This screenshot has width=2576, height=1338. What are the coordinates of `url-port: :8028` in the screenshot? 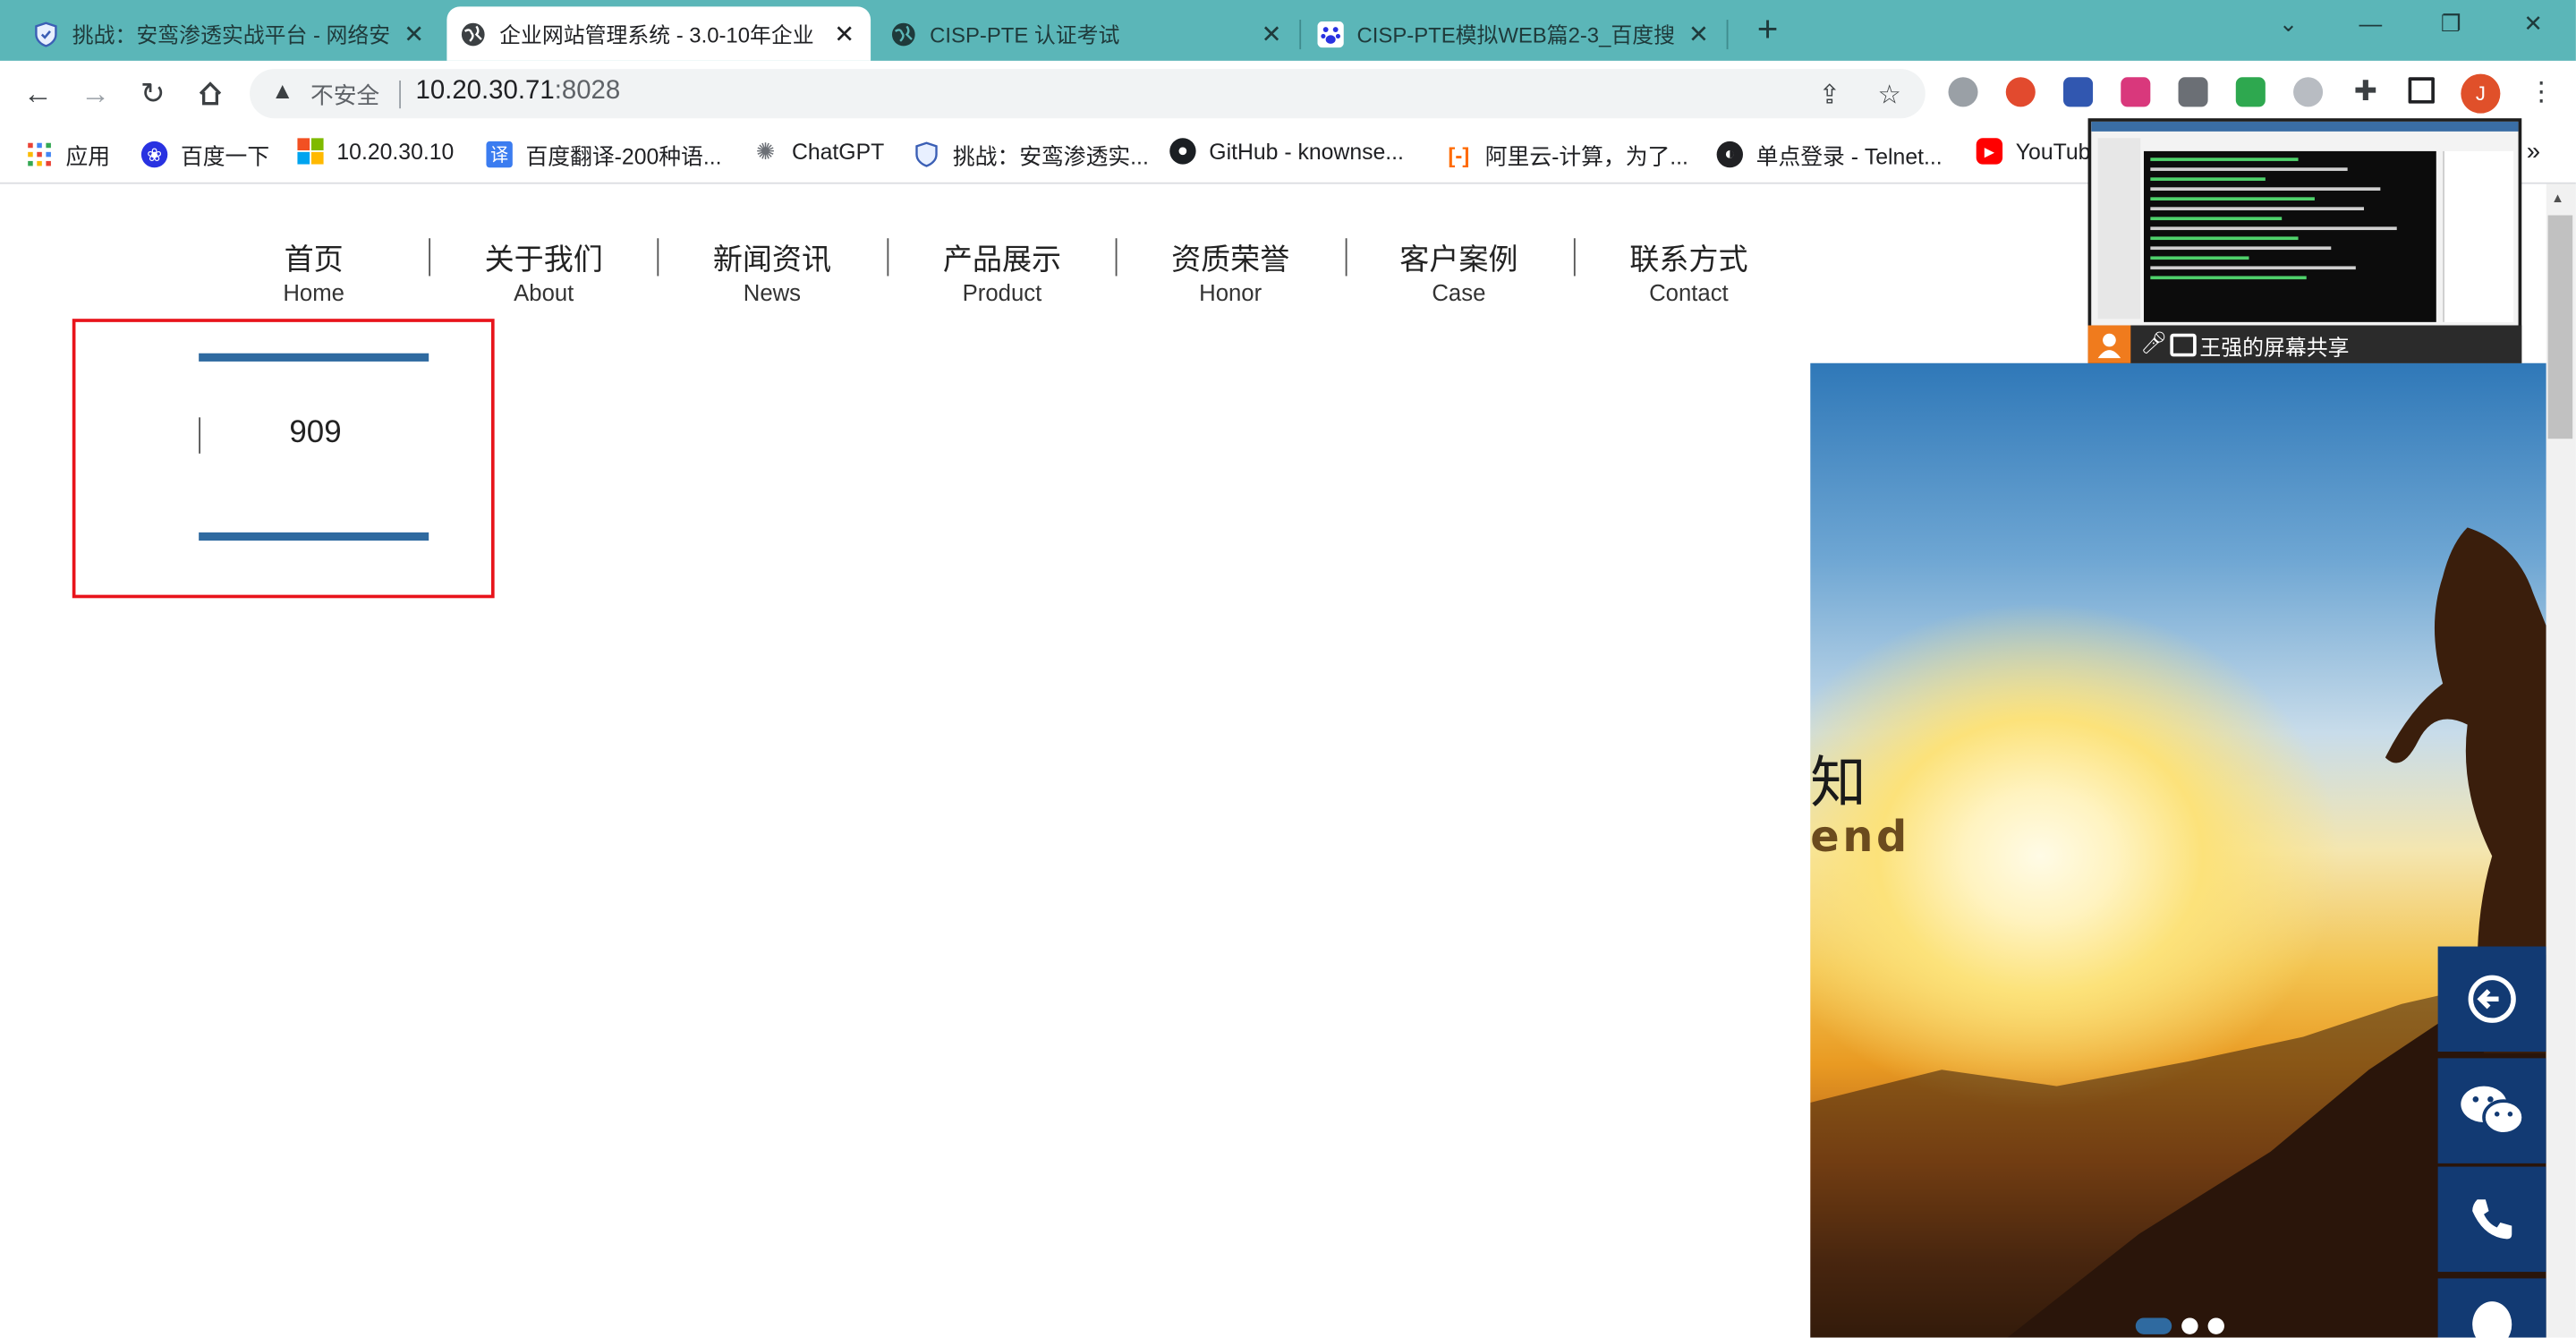 It's located at (587, 91).